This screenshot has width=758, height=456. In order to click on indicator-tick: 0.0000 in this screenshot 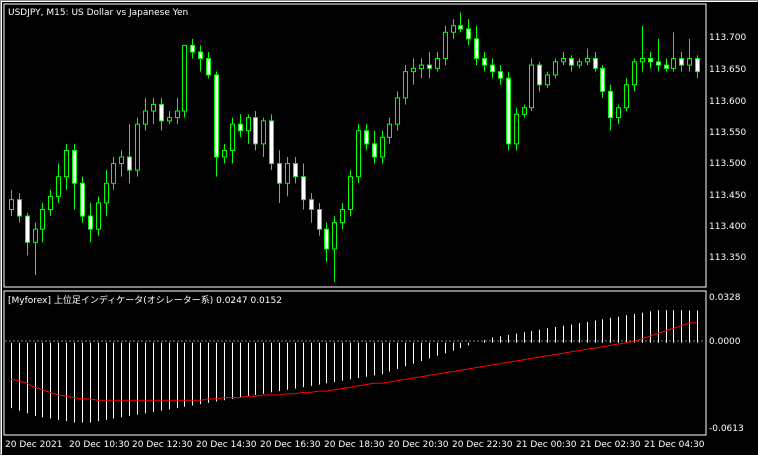, I will do `click(725, 342)`.